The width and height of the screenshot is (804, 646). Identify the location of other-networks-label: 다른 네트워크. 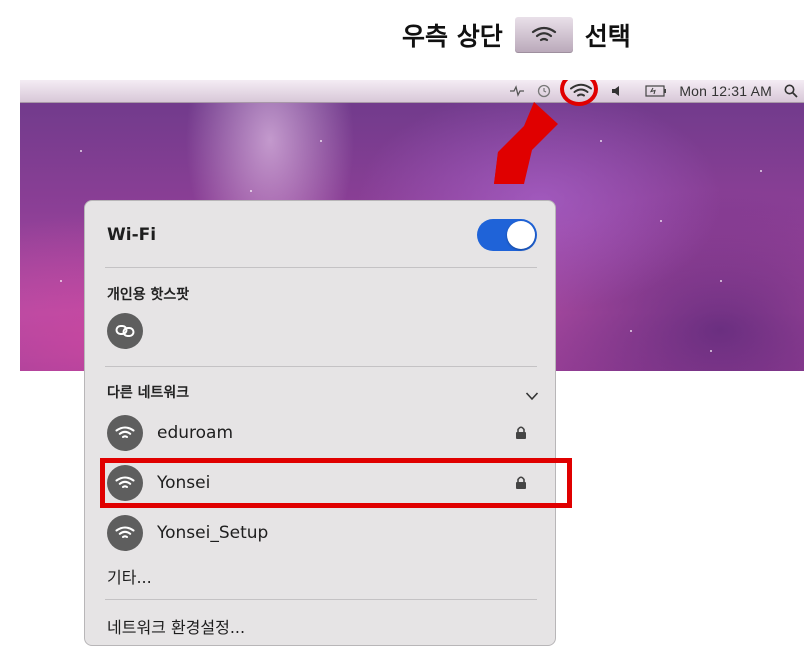
(148, 393).